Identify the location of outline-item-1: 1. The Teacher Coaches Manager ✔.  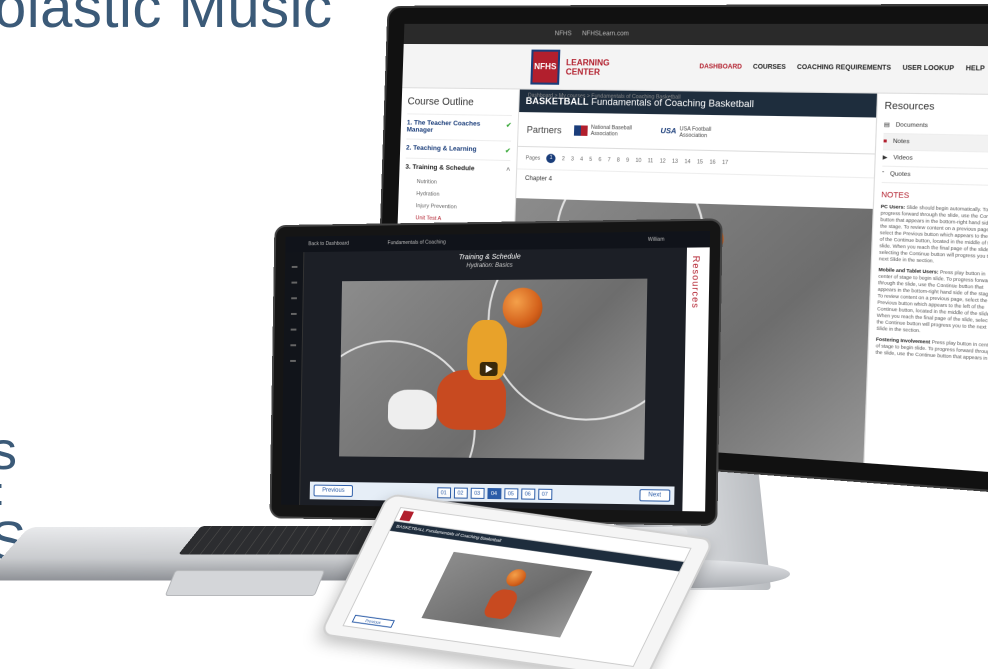
(459, 127).